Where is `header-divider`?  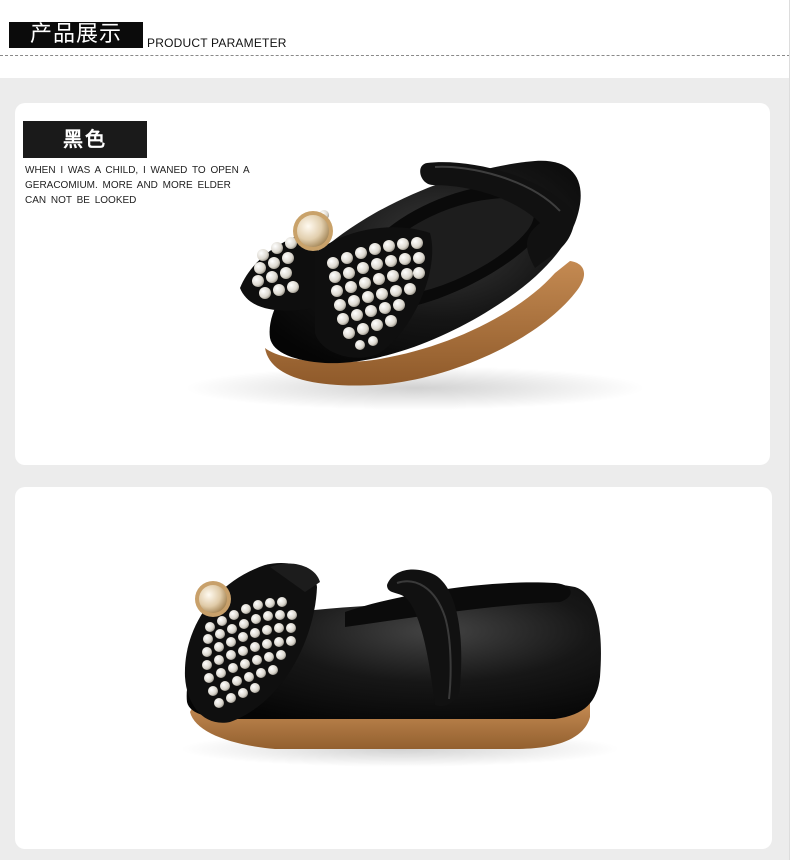 header-divider is located at coordinates (395, 55).